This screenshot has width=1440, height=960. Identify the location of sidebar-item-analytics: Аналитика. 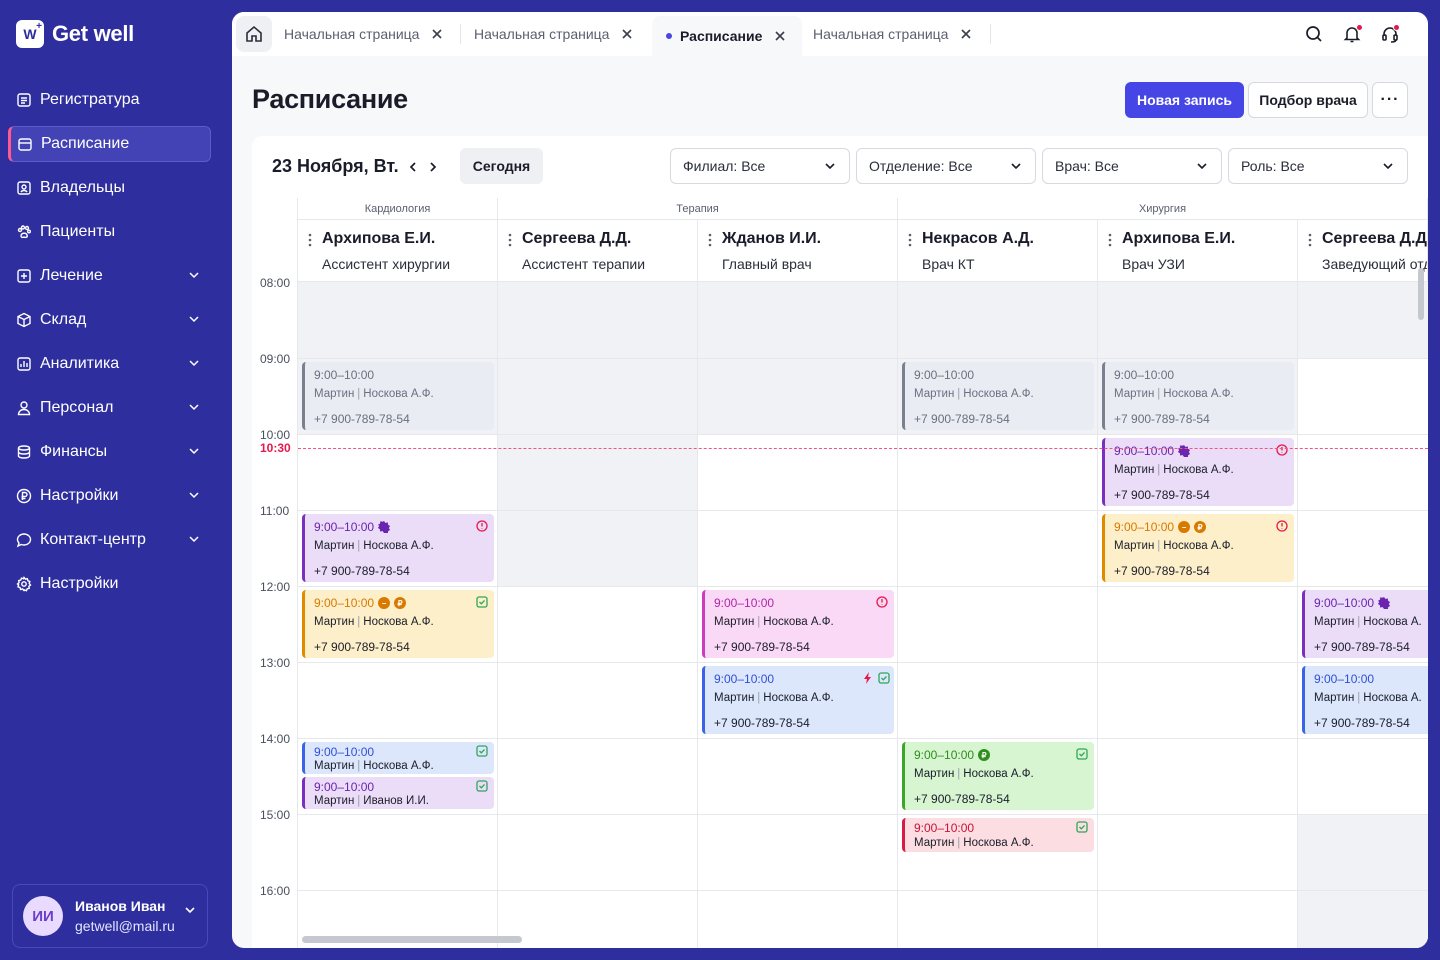
(109, 364).